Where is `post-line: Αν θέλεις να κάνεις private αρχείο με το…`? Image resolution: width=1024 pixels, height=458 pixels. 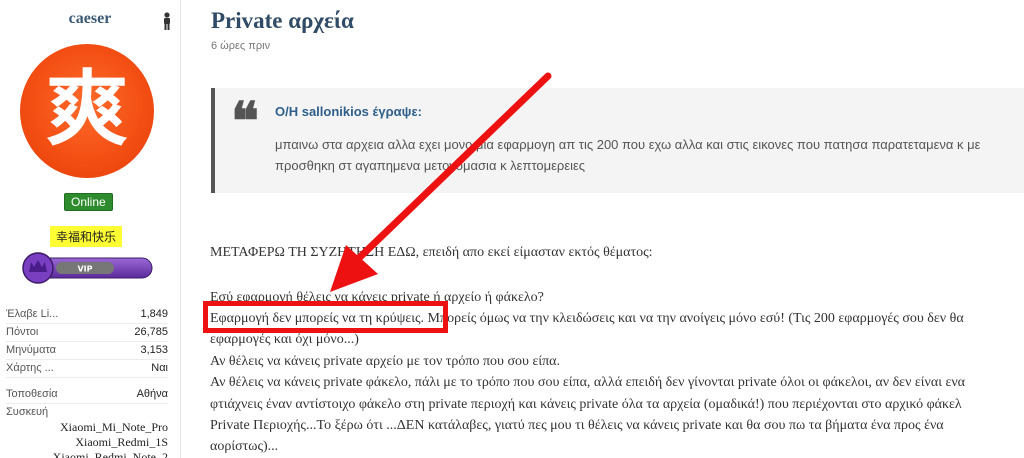 post-line: Αν θέλεις να κάνεις private αρχείο με το… is located at coordinates (385, 361).